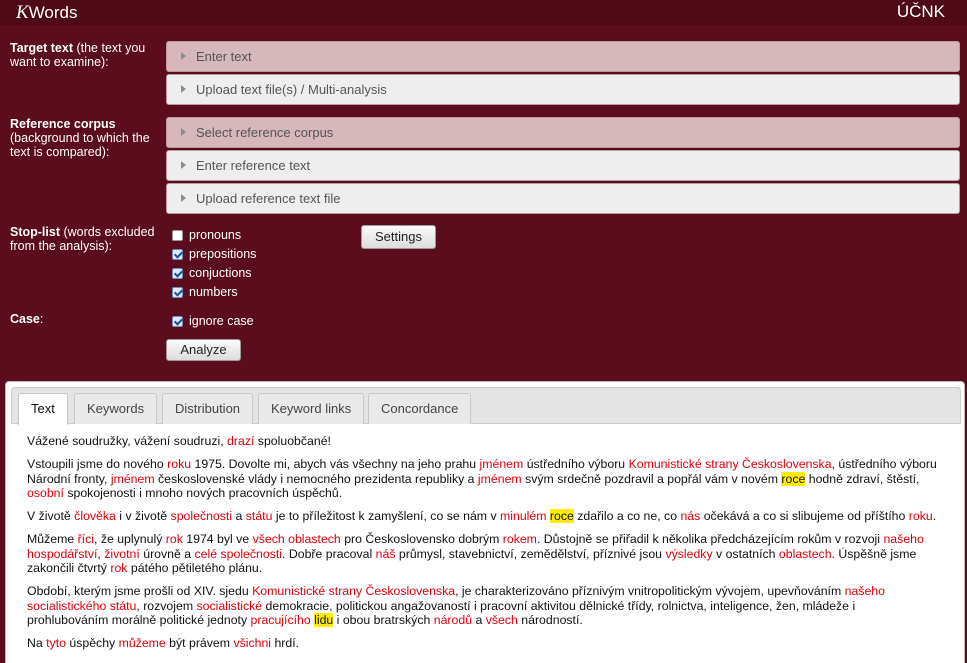 Image resolution: width=967 pixels, height=663 pixels. Describe the element at coordinates (688, 554) in the screenshot. I see `keyword: výsledky` at that location.